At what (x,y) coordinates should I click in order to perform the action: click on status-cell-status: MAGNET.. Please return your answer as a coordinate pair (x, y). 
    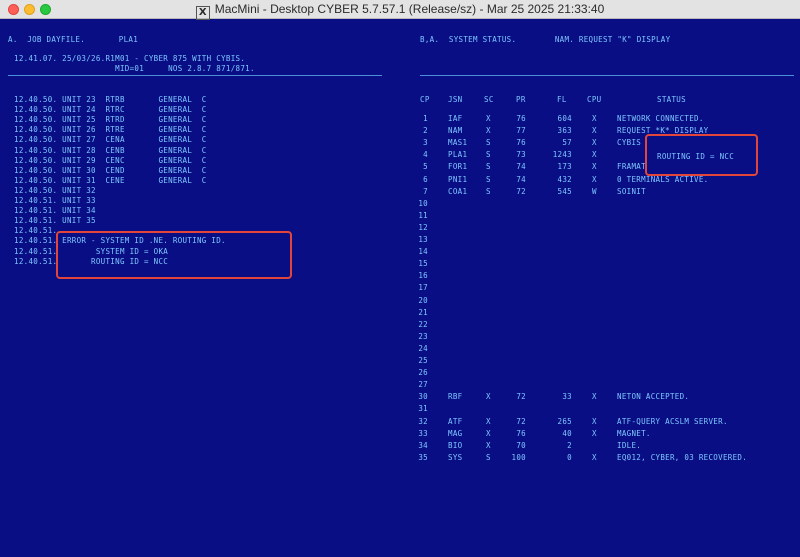
    Looking at the image, I should click on (634, 433).